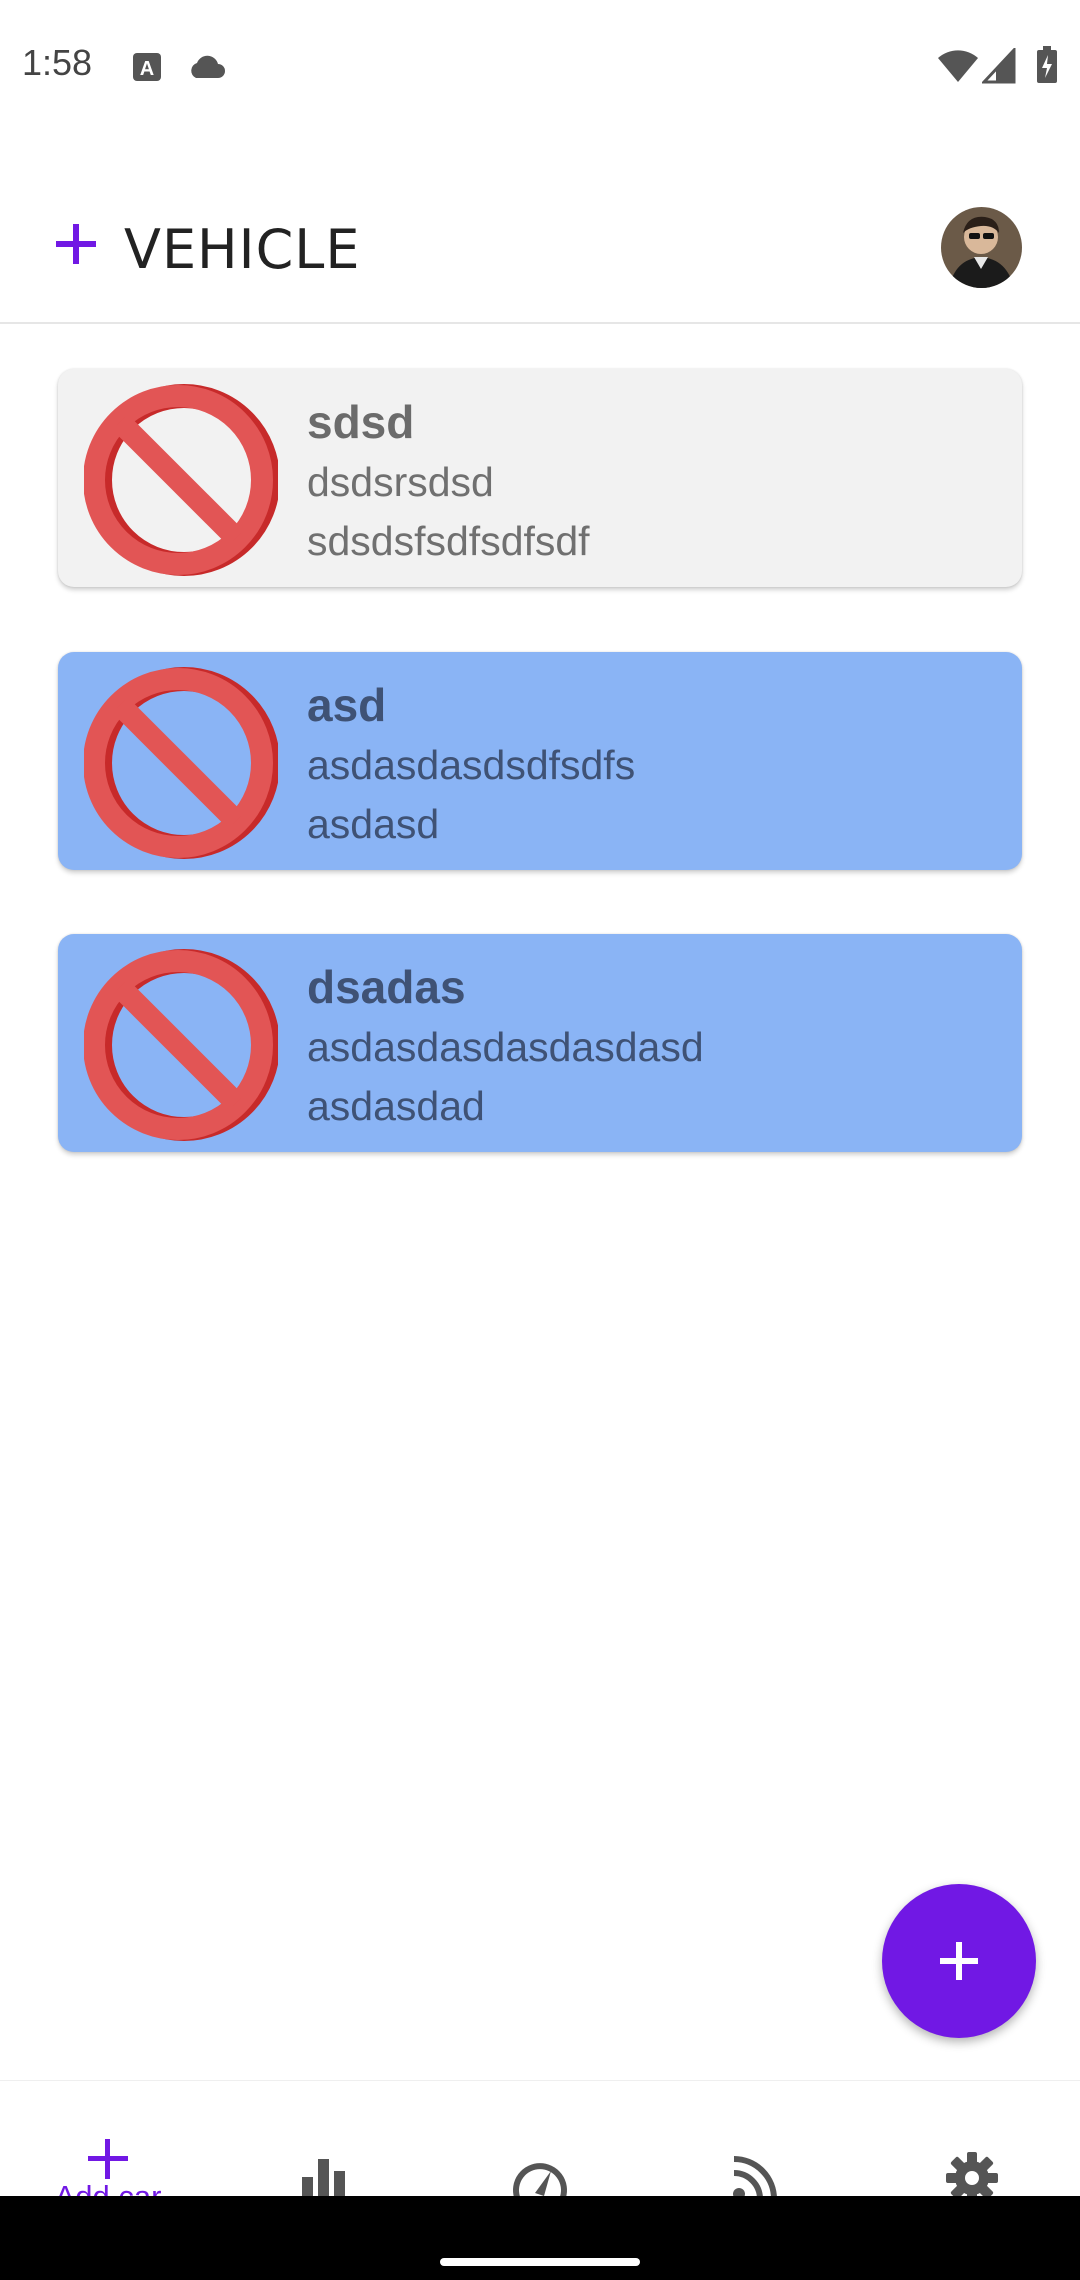  I want to click on add-vehicle-plus-icon, so click(76, 246).